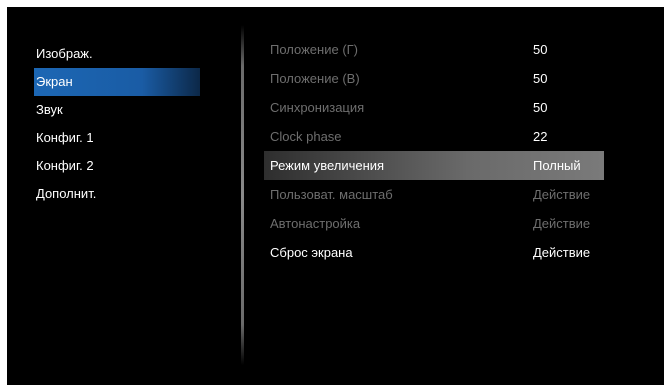 The image size is (671, 392). Describe the element at coordinates (434, 78) in the screenshot. I see `setting-v-position: Положение (В) 50` at that location.